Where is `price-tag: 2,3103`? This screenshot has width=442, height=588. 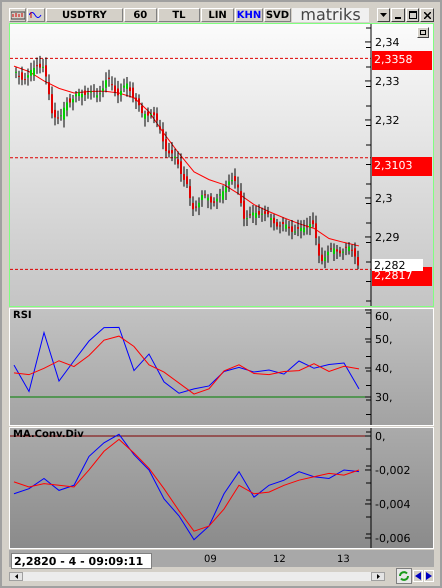 price-tag: 2,3103 is located at coordinates (402, 166).